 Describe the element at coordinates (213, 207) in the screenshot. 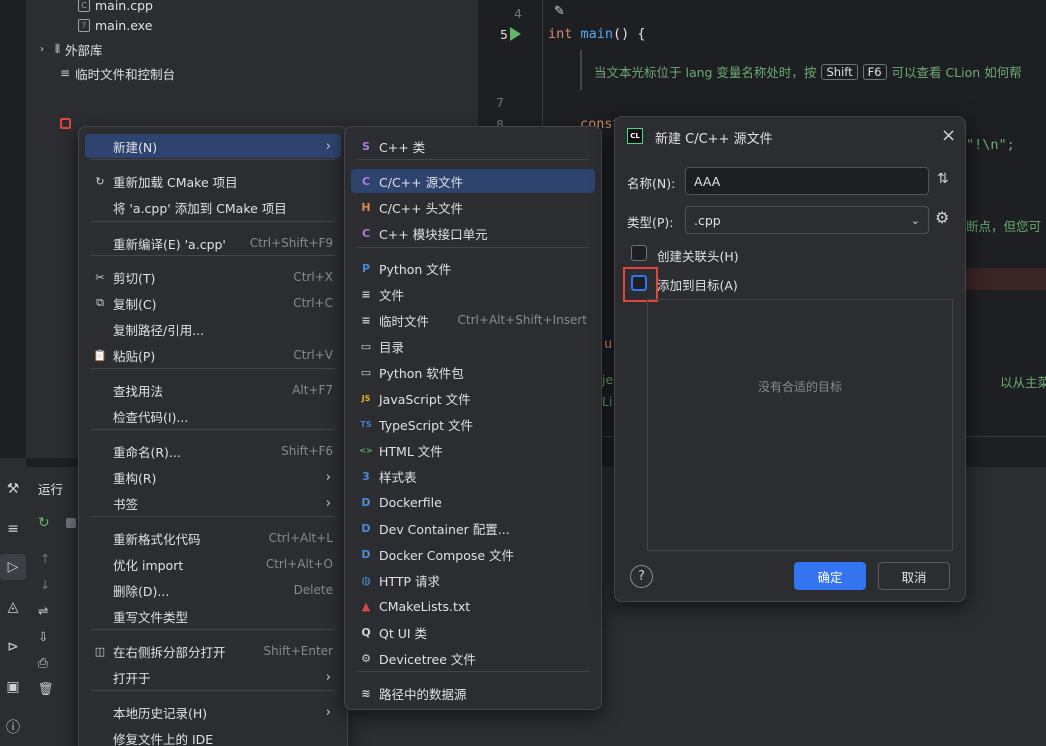

I see `context-menu-item: 将 'a.cpp' 添加到 CMake 项目` at that location.